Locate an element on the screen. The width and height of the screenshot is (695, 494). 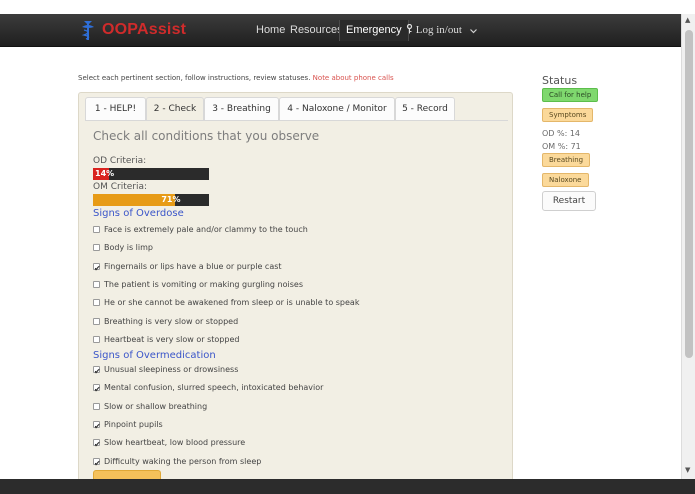
caduceus-icon is located at coordinates (87, 30).